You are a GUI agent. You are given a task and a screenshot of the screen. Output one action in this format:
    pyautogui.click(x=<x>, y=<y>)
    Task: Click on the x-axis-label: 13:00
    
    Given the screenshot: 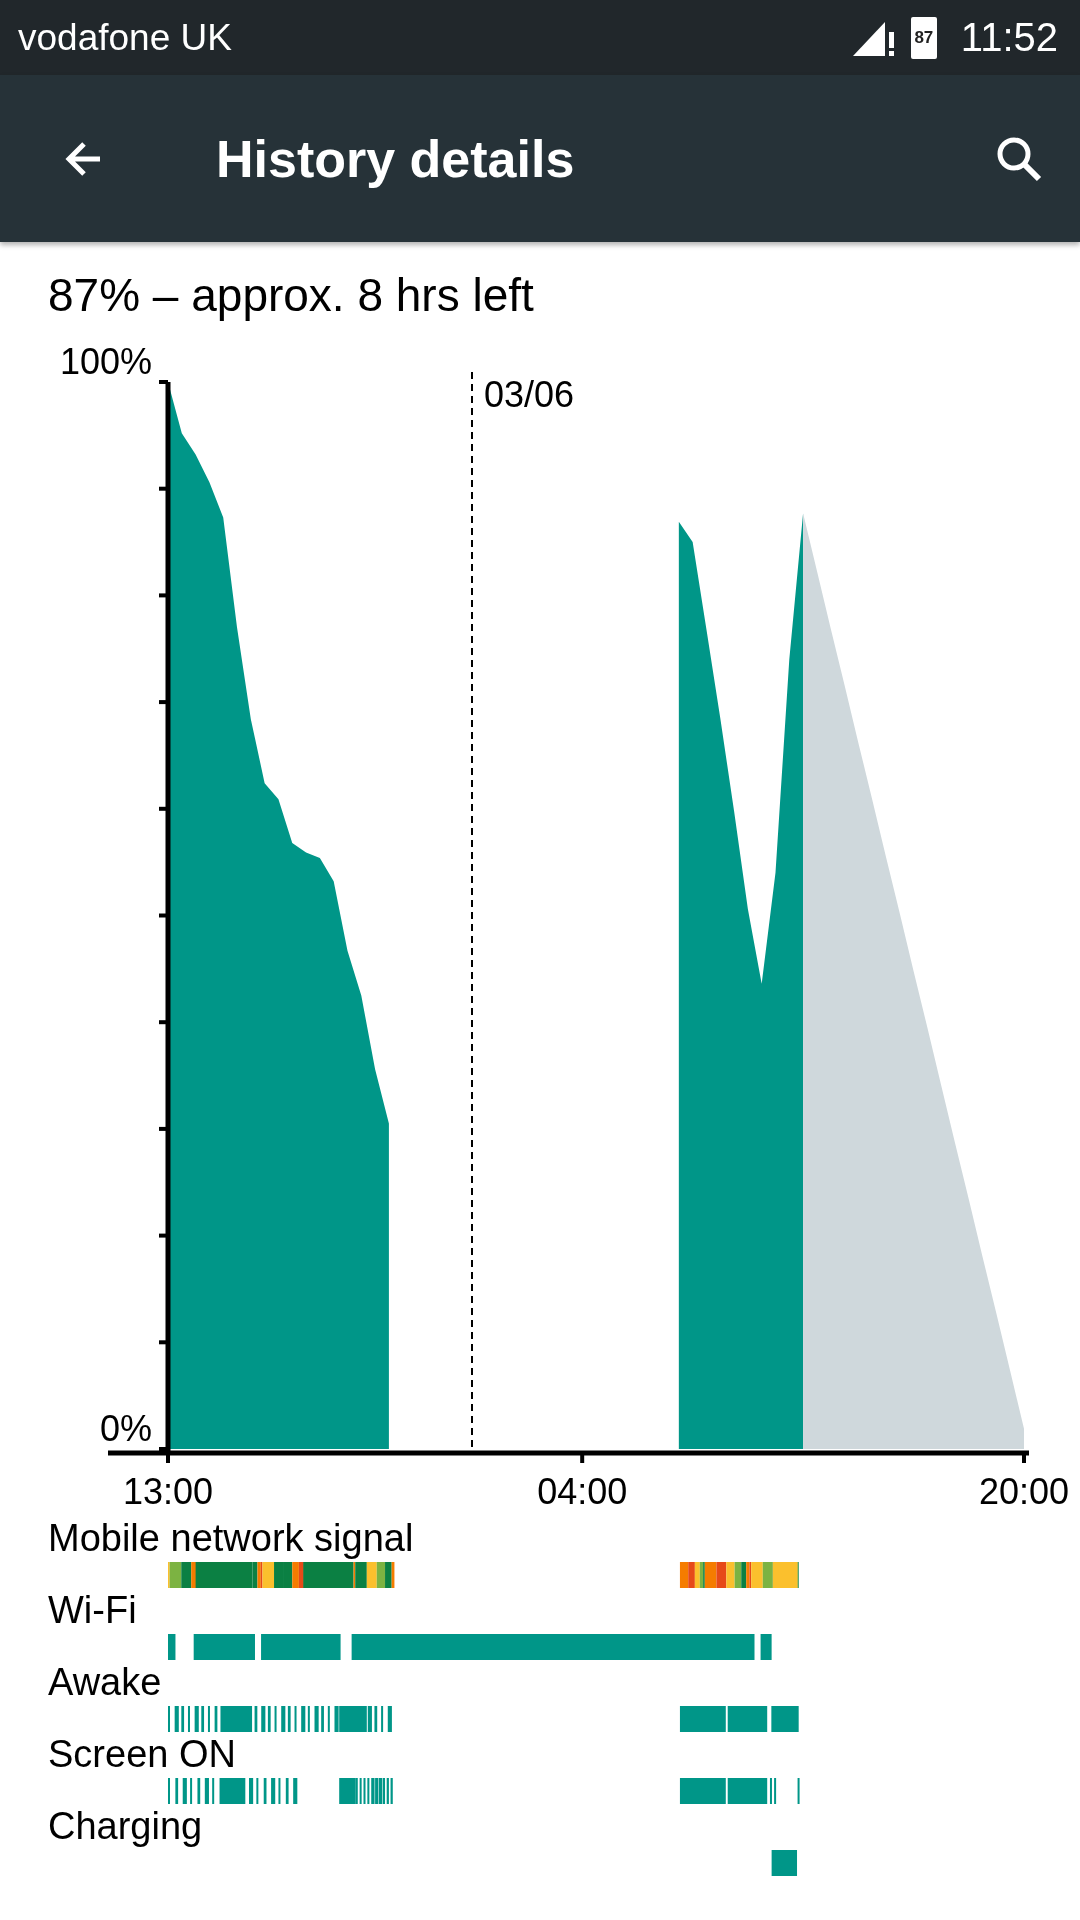 What is the action you would take?
    pyautogui.click(x=168, y=1491)
    